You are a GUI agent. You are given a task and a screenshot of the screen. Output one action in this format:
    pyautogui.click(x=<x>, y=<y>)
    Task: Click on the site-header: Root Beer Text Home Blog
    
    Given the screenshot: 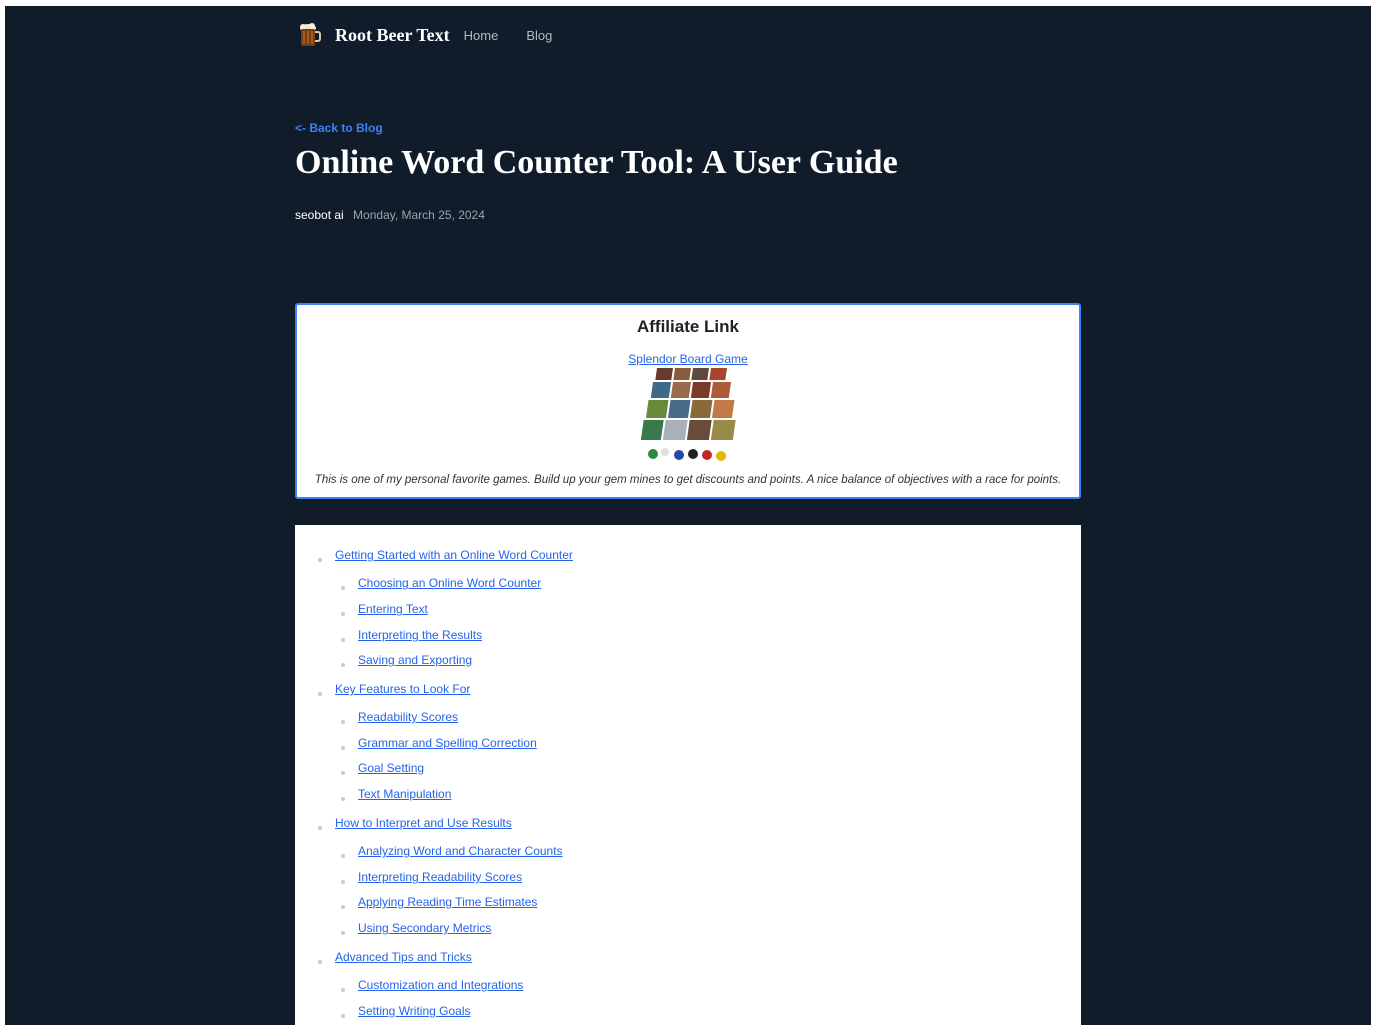 What is the action you would take?
    pyautogui.click(x=437, y=35)
    